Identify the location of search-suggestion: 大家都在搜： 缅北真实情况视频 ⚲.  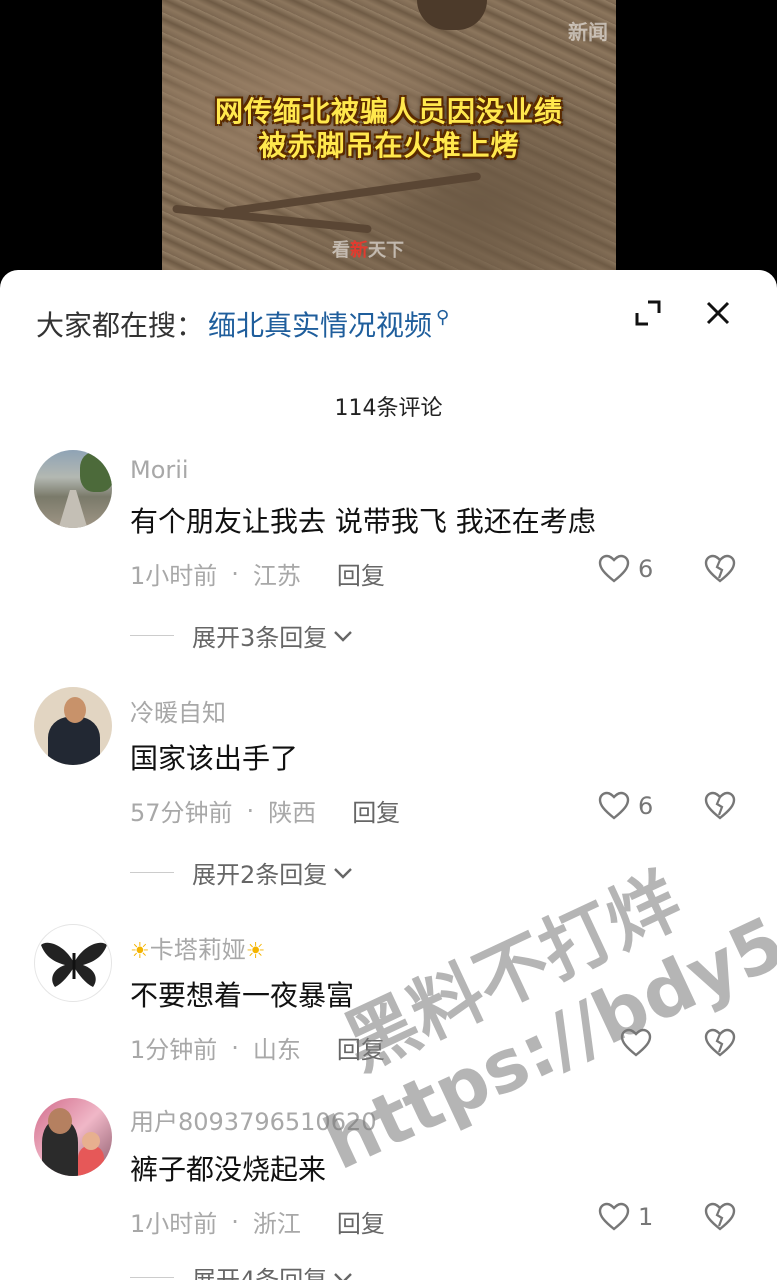
(242, 324).